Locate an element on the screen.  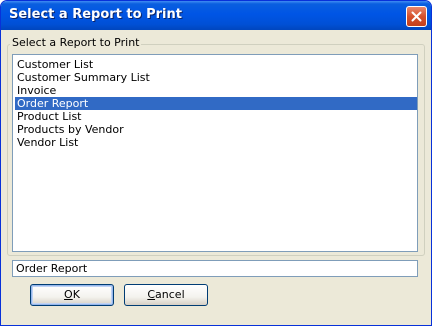
ok-button: OK is located at coordinates (72, 295).